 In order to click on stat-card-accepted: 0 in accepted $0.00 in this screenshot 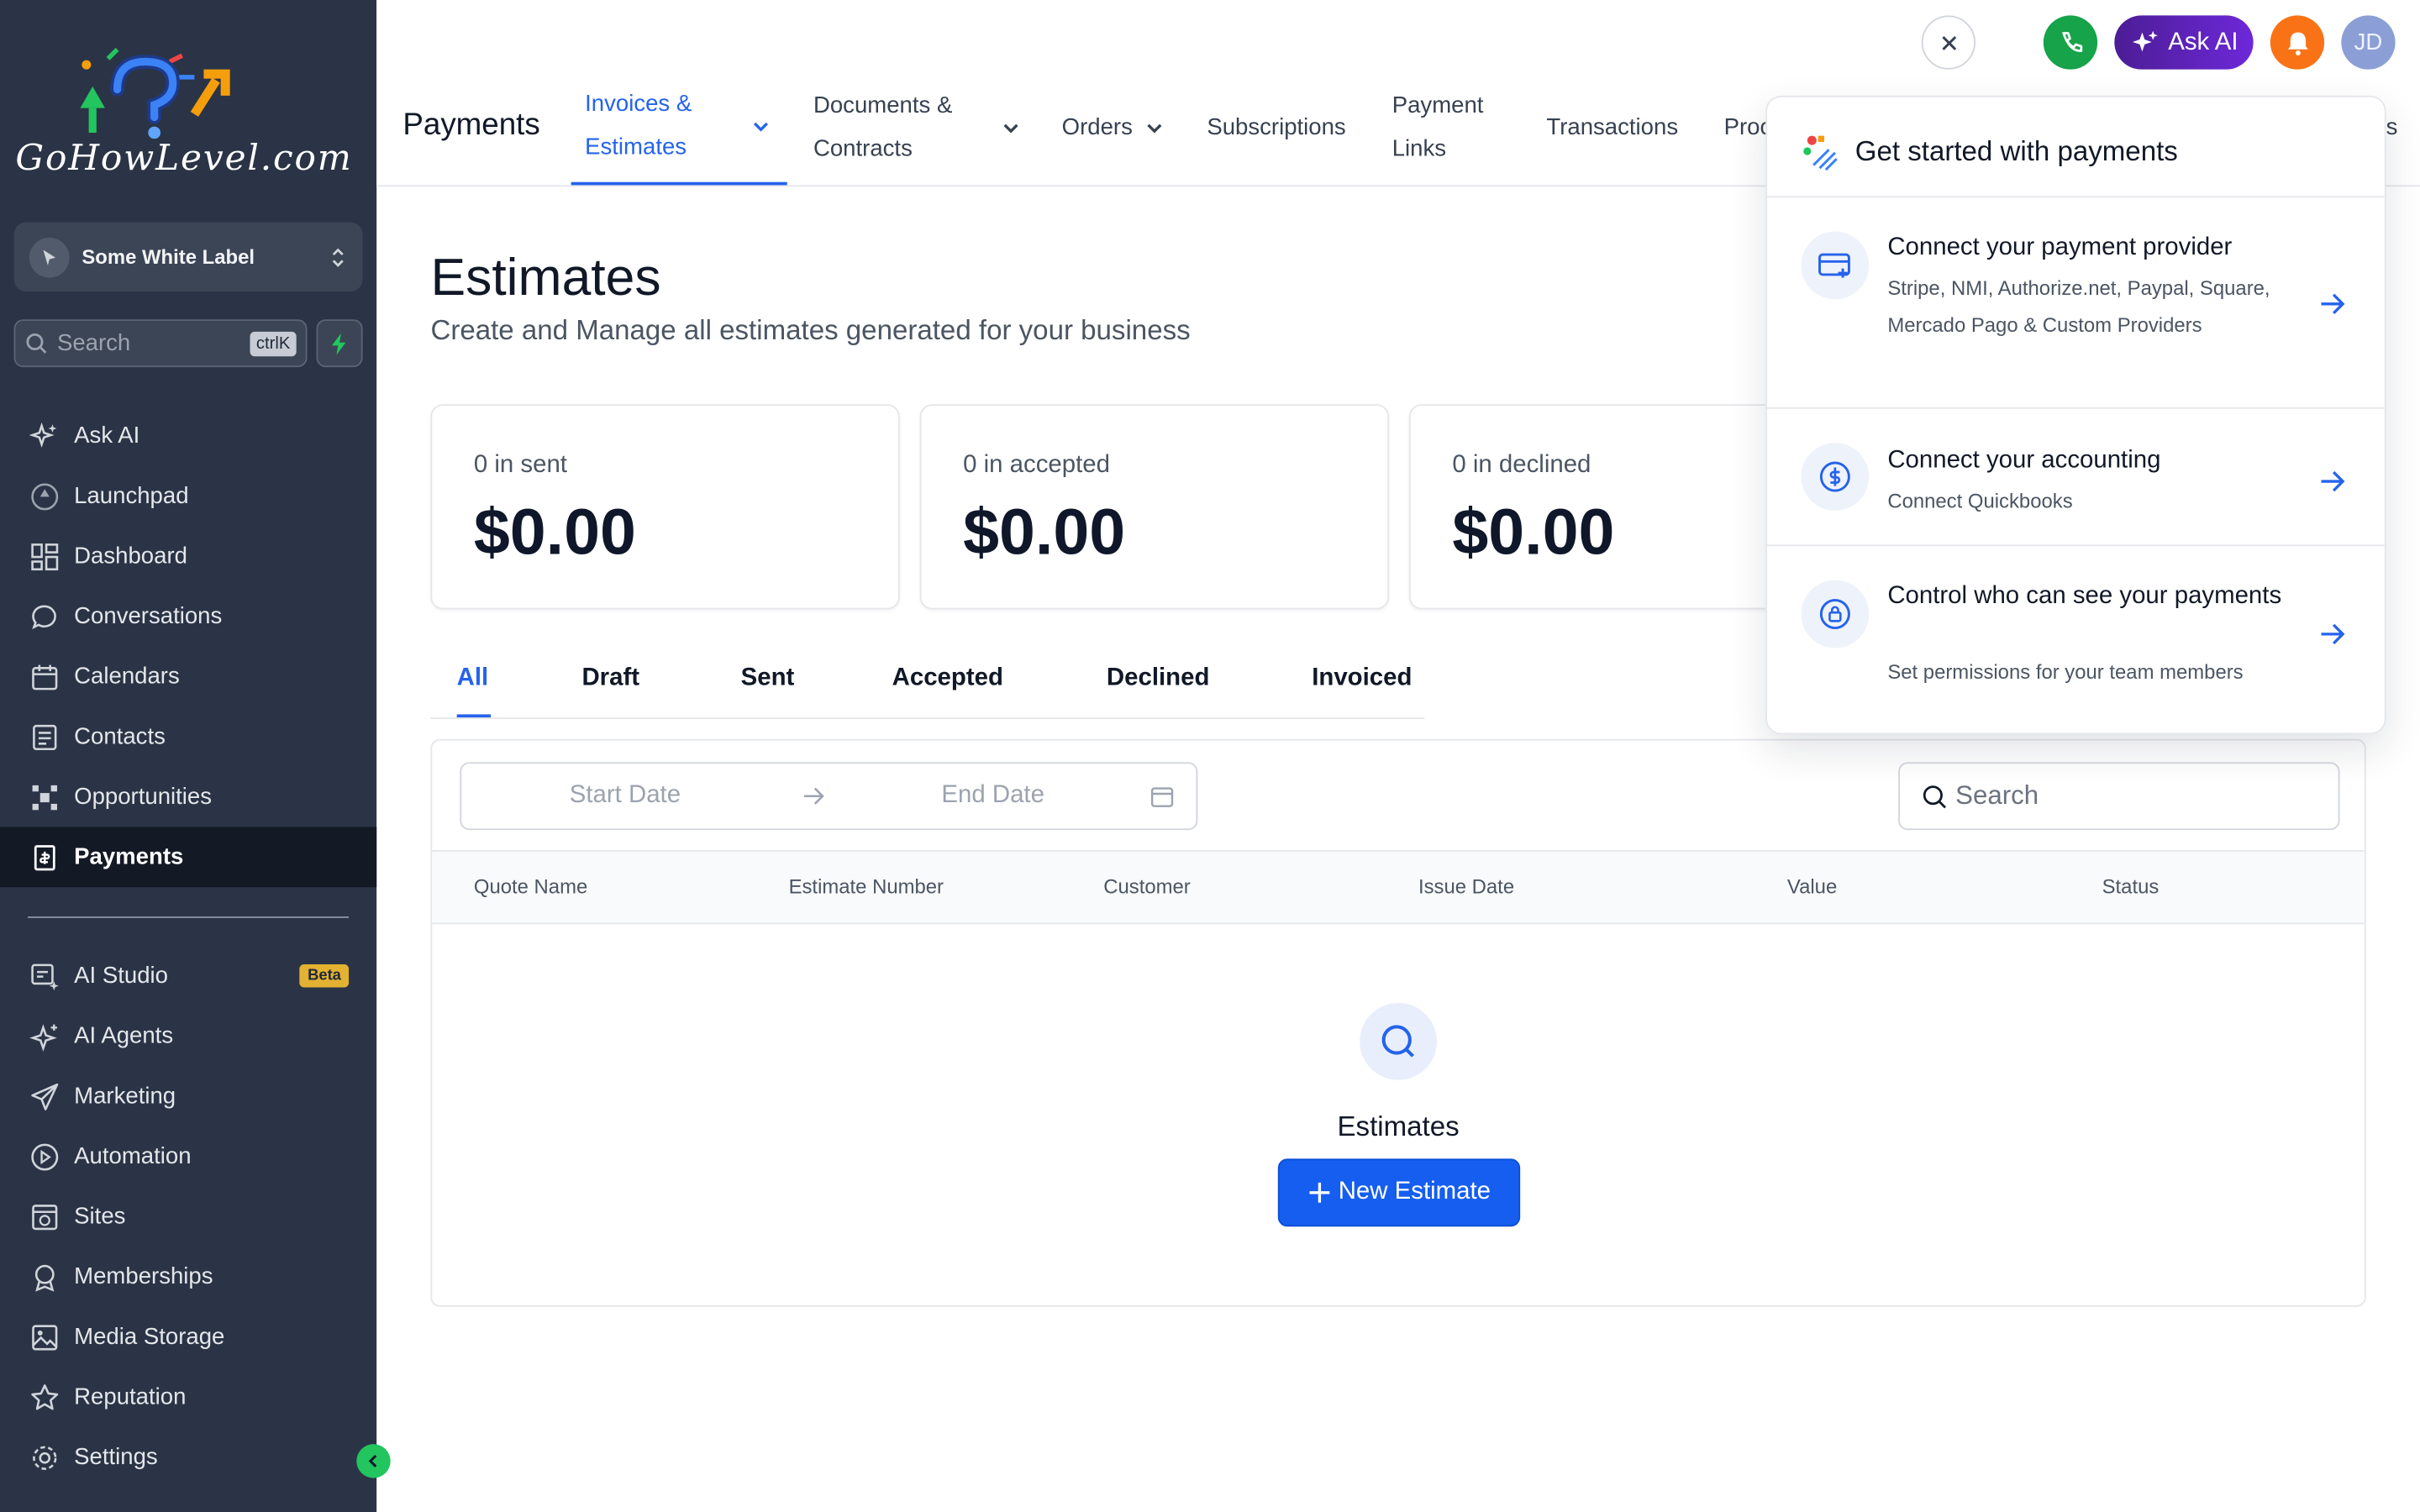, I will do `click(1154, 507)`.